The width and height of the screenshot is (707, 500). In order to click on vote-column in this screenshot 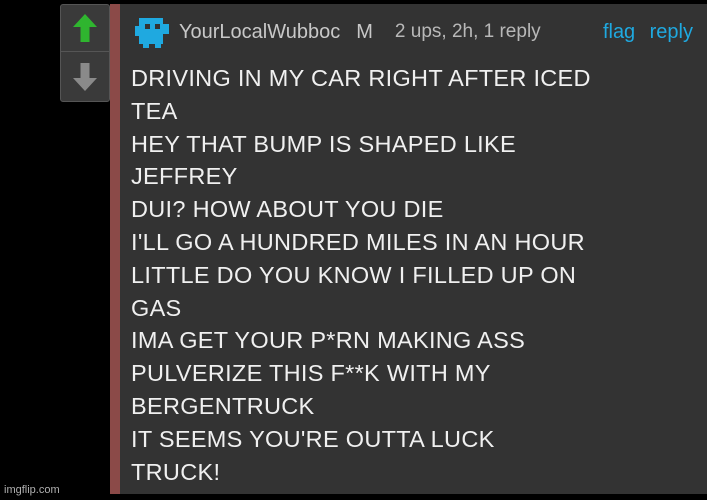, I will do `click(85, 53)`.